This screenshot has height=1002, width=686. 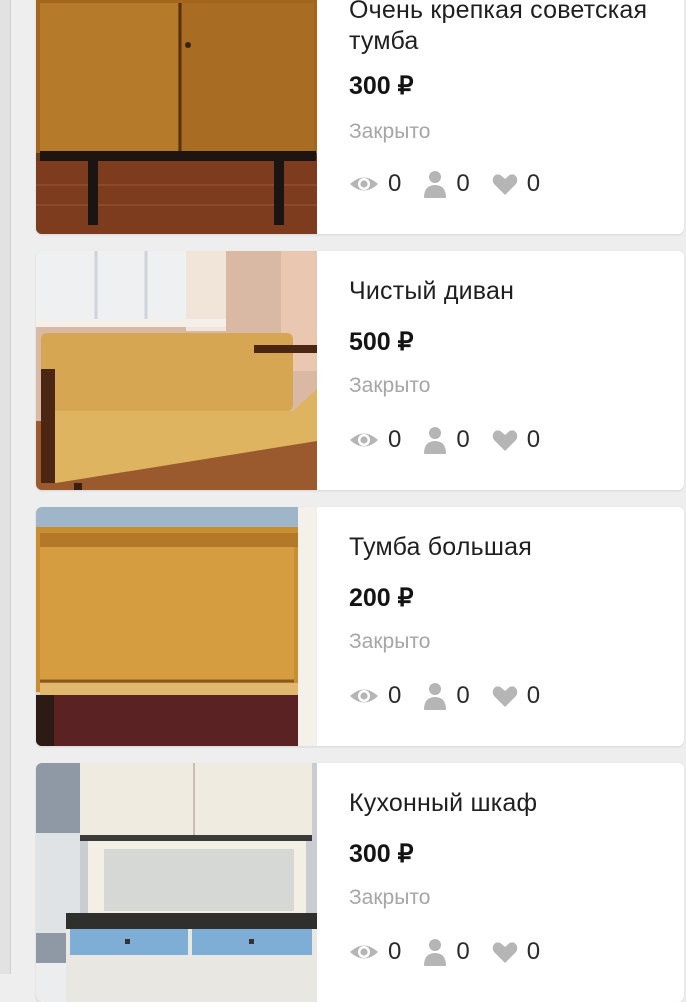 What do you see at coordinates (5, 487) in the screenshot?
I see `left-edge-panel` at bounding box center [5, 487].